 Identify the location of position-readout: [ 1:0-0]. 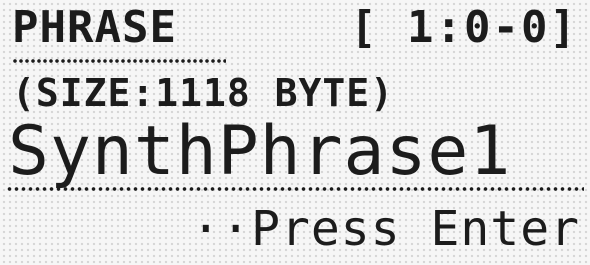
(464, 27).